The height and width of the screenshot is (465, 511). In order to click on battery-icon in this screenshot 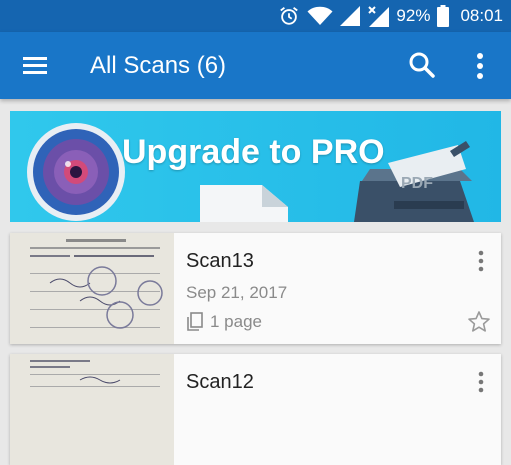, I will do `click(443, 16)`.